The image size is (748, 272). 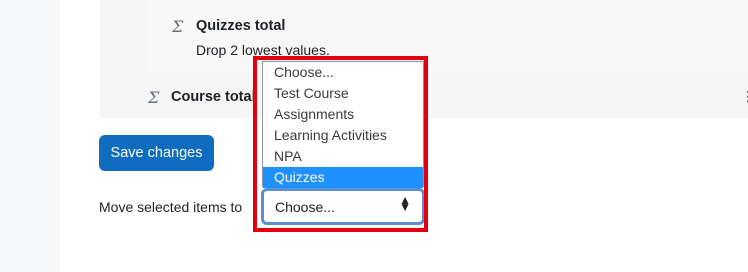 I want to click on course-total-title: Course total, so click(x=213, y=97).